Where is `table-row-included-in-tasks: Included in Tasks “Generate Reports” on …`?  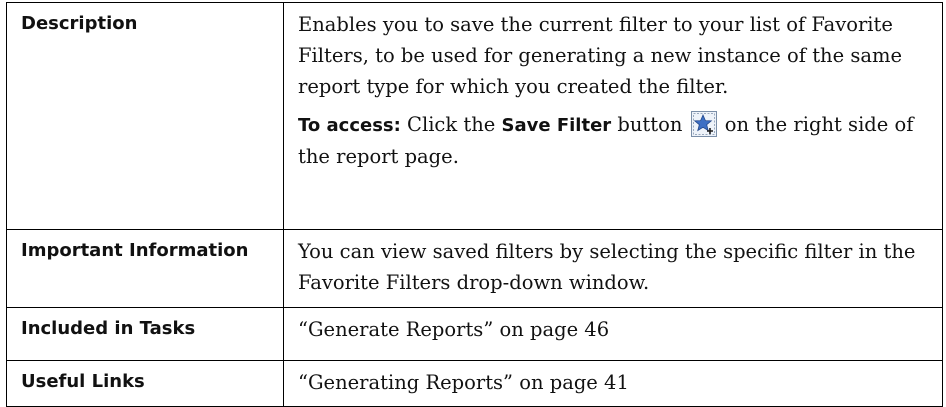 table-row-included-in-tasks: Included in Tasks “Generate Reports” on … is located at coordinates (474, 334).